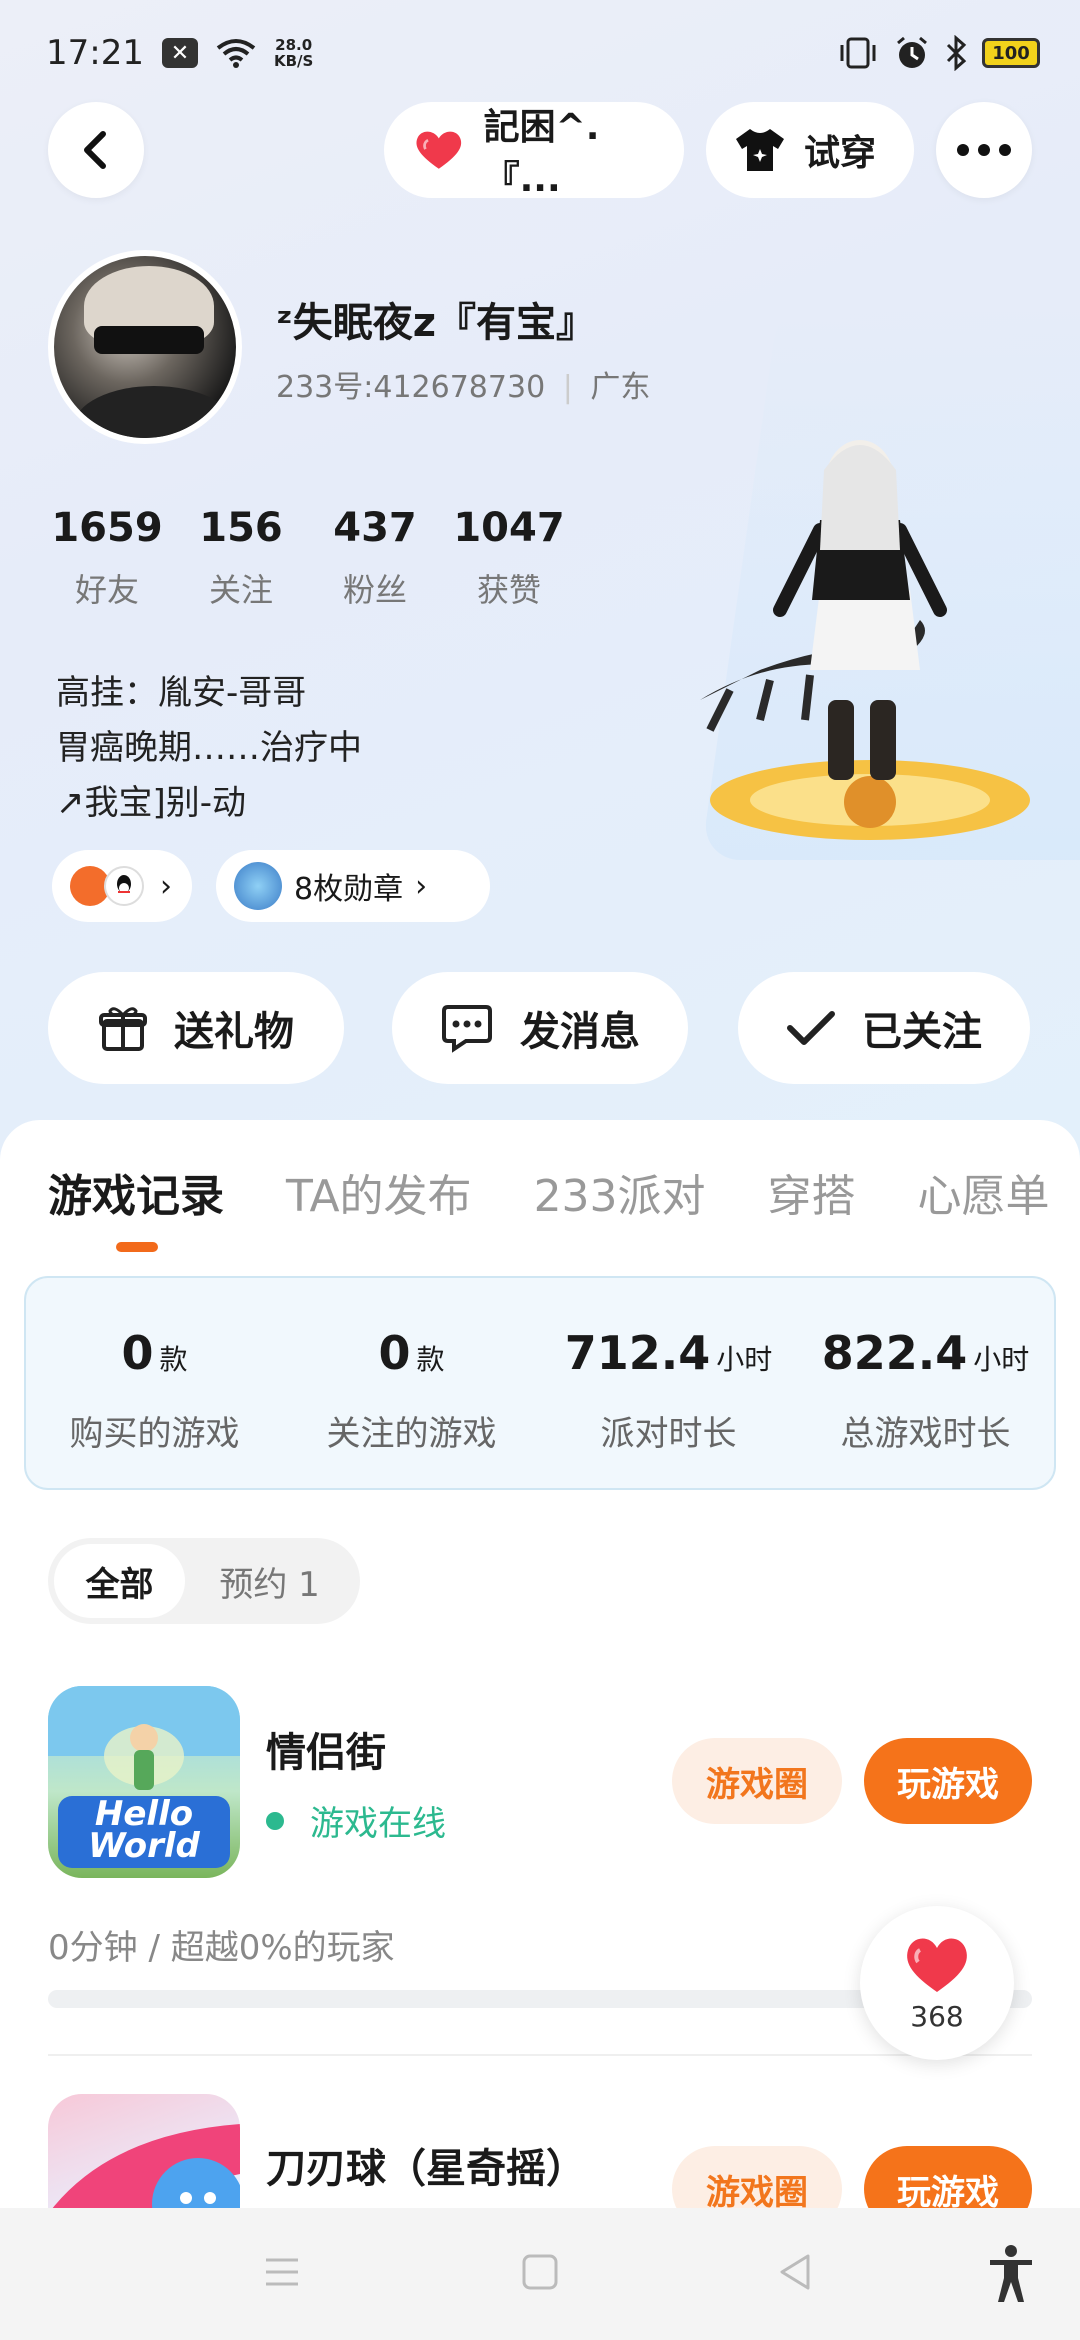  What do you see at coordinates (275, 1820) in the screenshot?
I see `online-dot-icon` at bounding box center [275, 1820].